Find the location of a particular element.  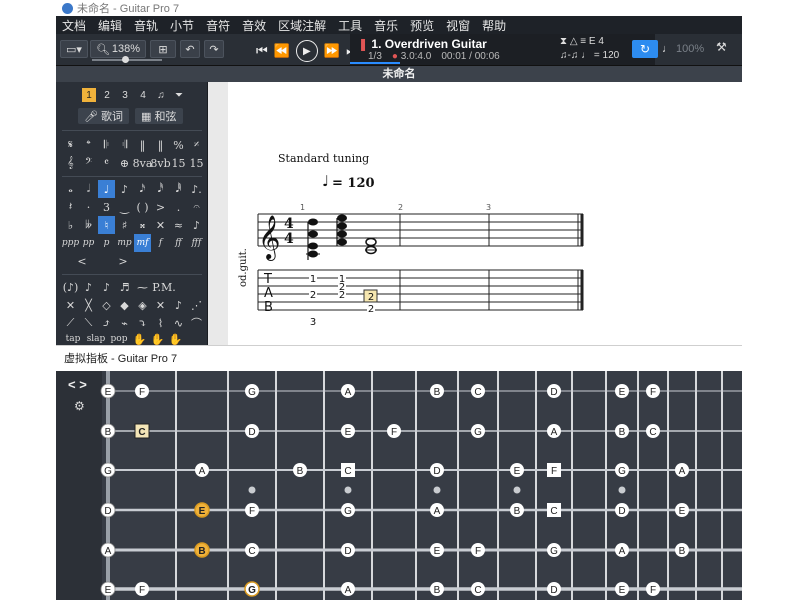

document-tab: 未命名 is located at coordinates (399, 74).